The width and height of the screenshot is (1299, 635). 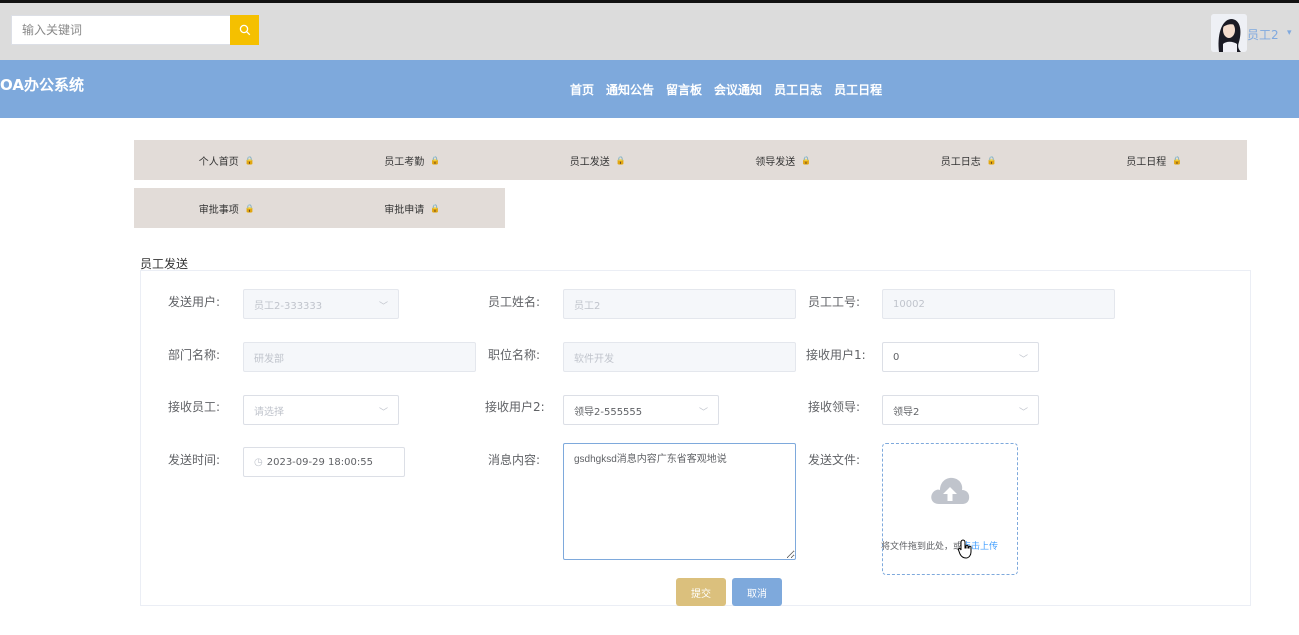 I want to click on label-recv-leader: 接收领导:, so click(x=834, y=407).